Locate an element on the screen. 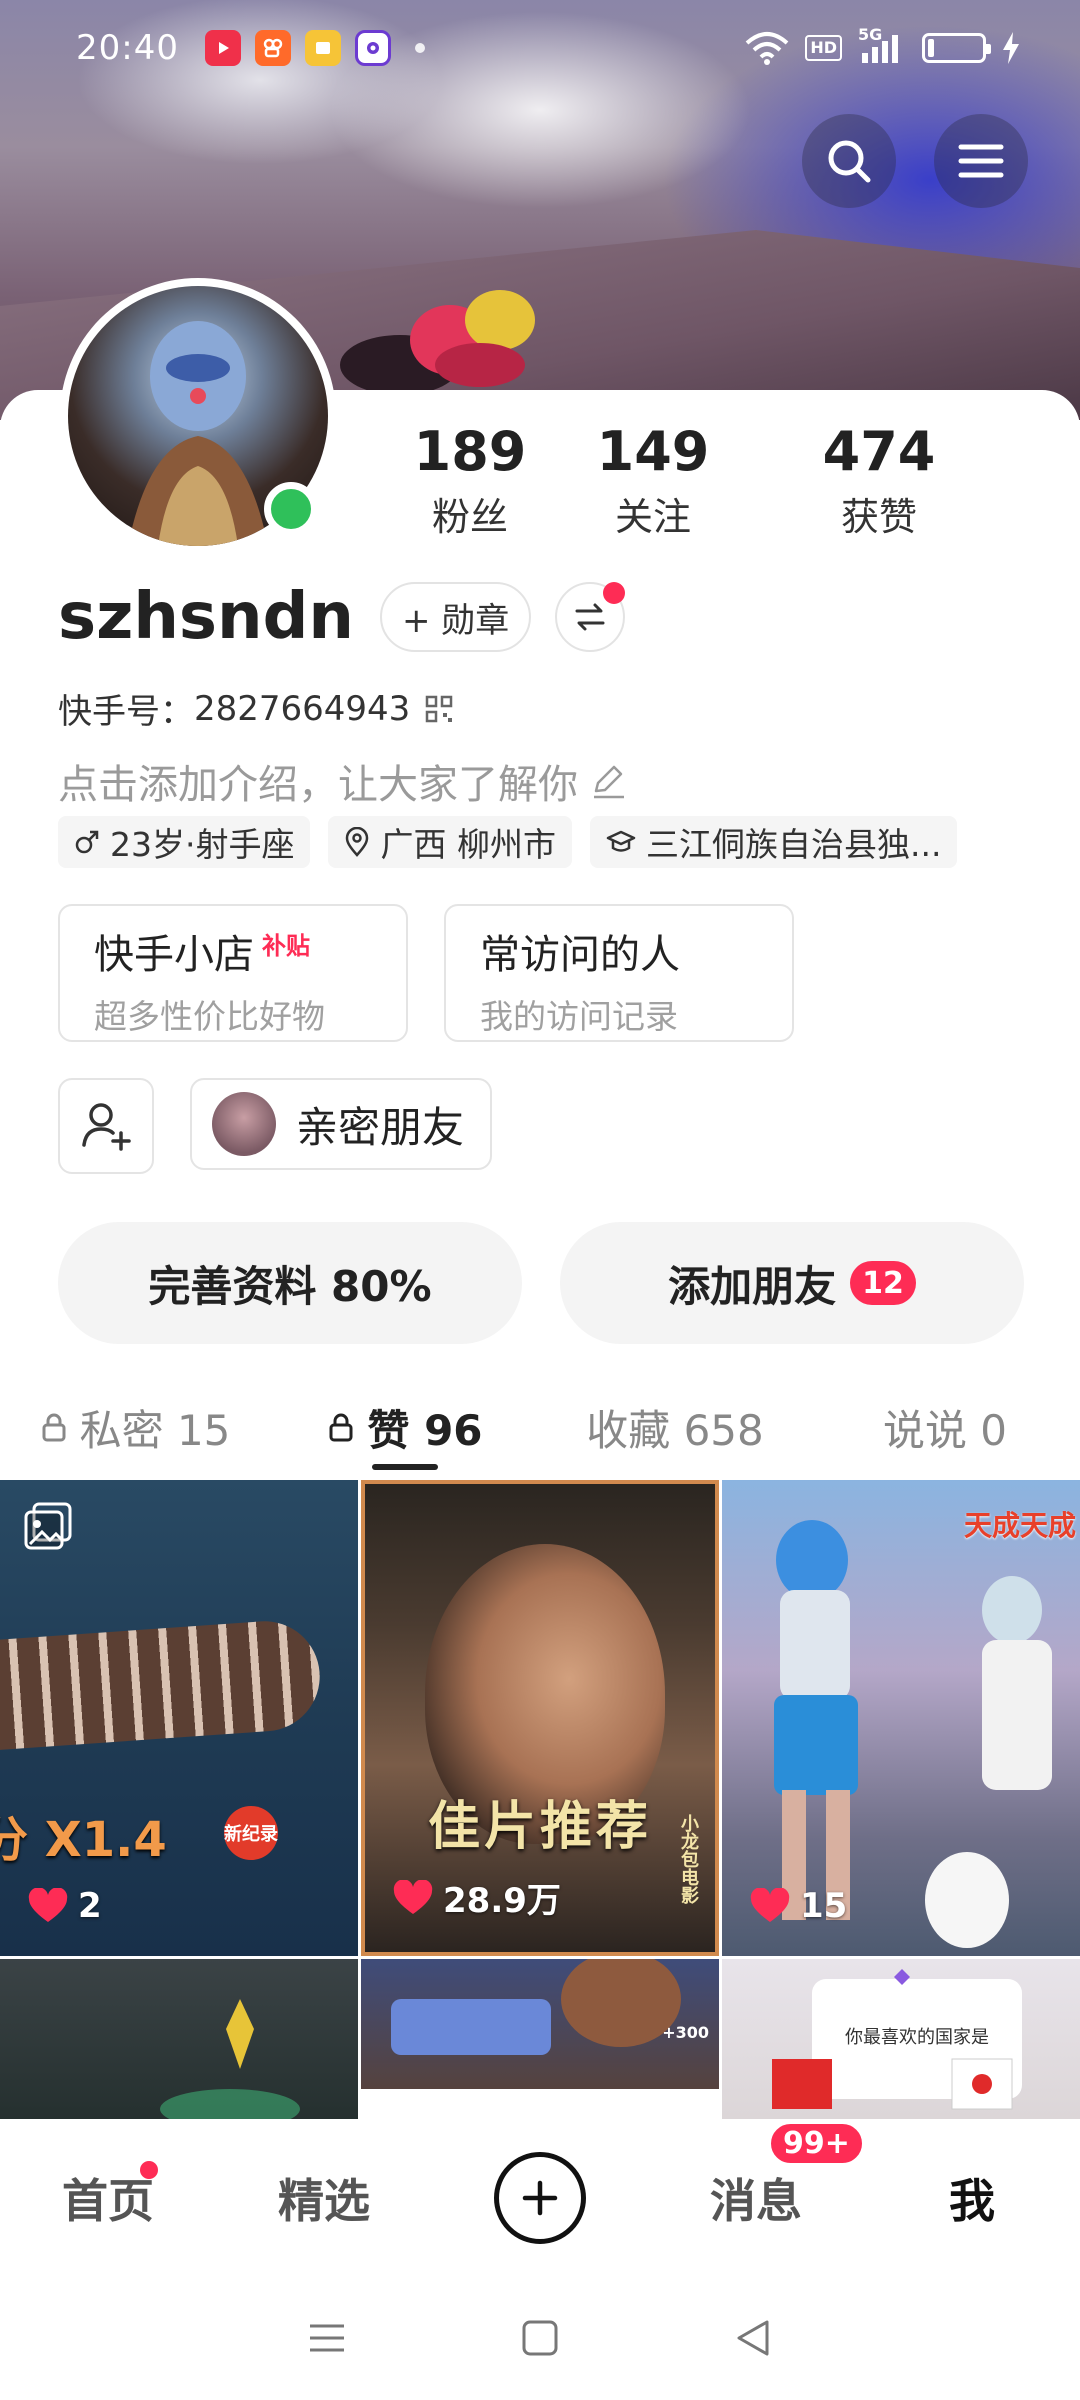 The height and width of the screenshot is (2400, 1080). tab-private: 私密 15 is located at coordinates (135, 1427).